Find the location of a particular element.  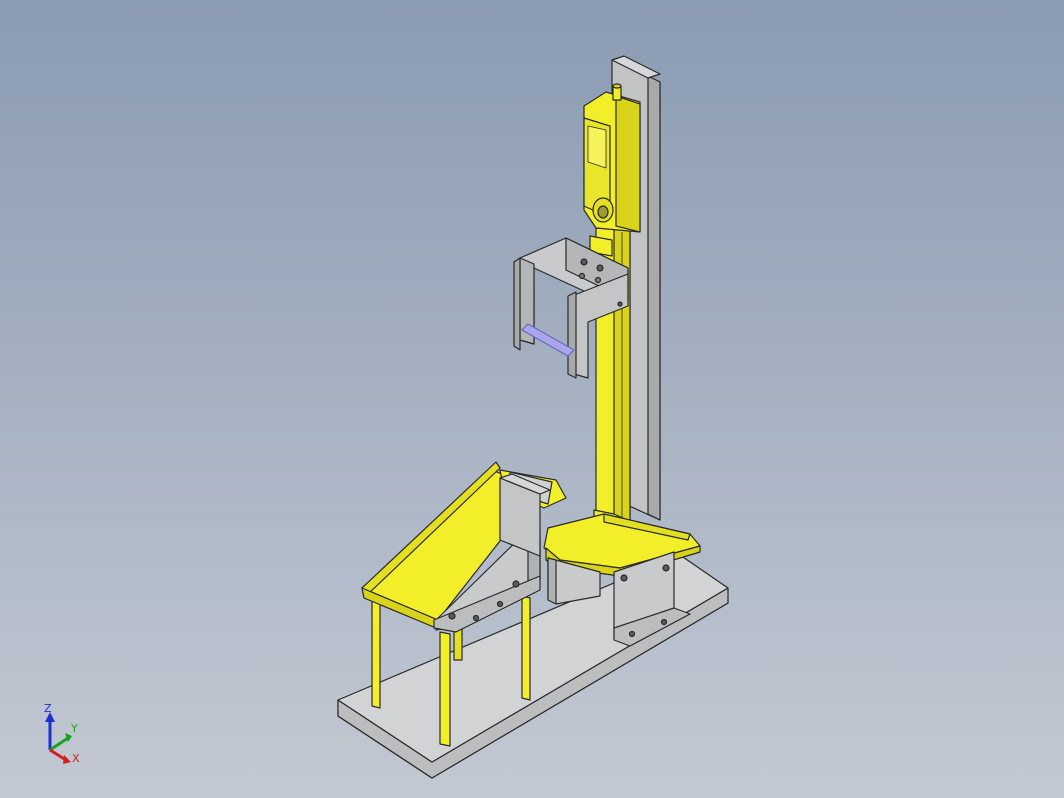

z-axis-label: Z is located at coordinates (48, 708).